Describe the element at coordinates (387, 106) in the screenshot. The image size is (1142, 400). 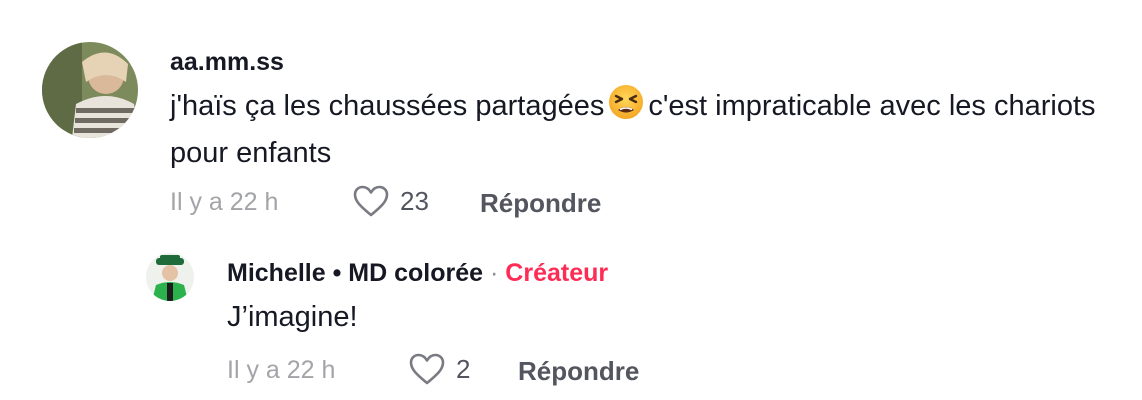
I see `comment-text-part: j'haïs ça les chaussées partagées` at that location.